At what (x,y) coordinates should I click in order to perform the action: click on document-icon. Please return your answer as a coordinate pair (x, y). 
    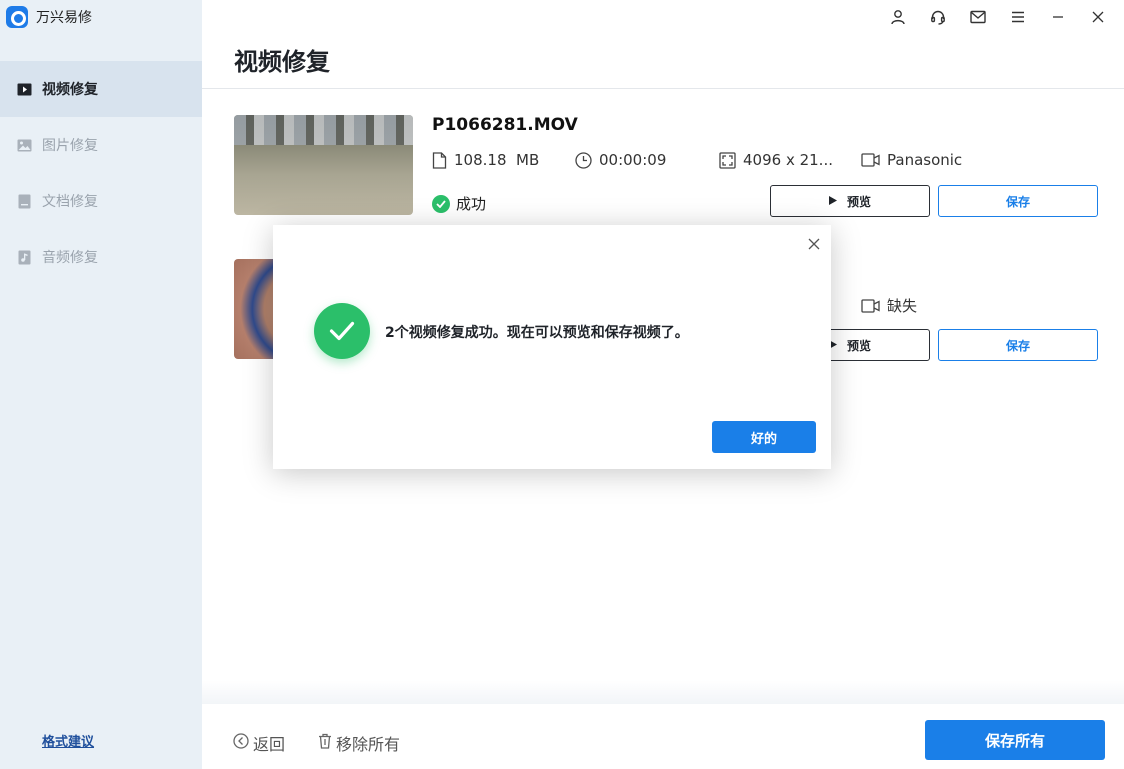
    Looking at the image, I should click on (24, 201).